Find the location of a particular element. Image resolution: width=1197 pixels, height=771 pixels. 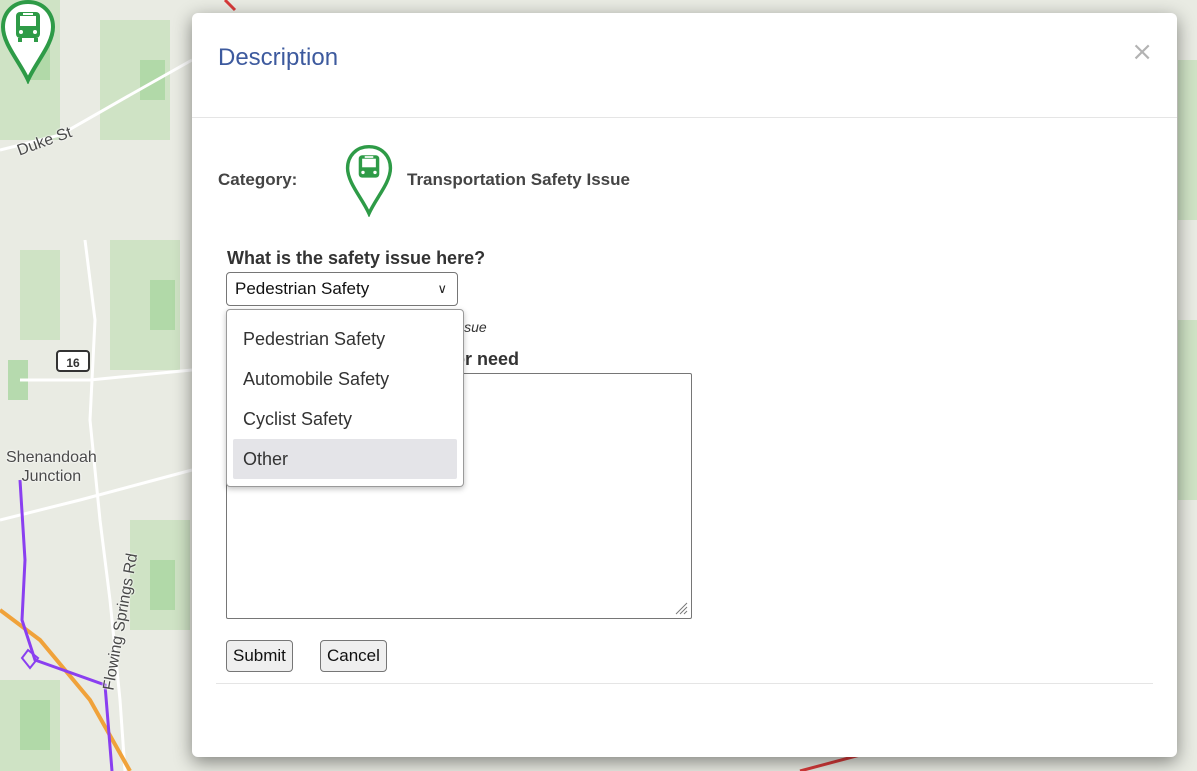

safety-issue-select: Pedestrian Safety ∨ is located at coordinates (342, 289).